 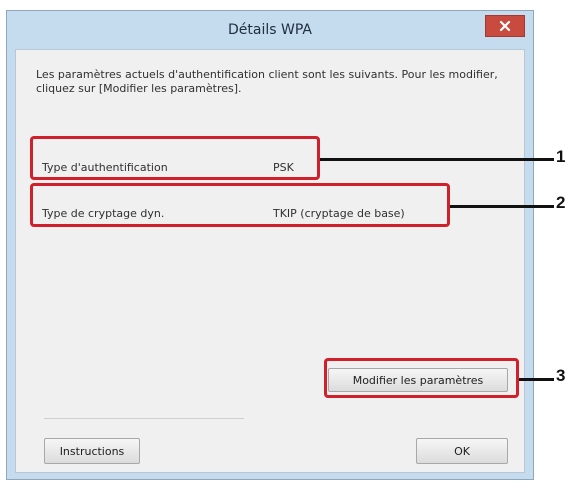 I want to click on title-bar: Détails WPA, so click(x=270, y=30).